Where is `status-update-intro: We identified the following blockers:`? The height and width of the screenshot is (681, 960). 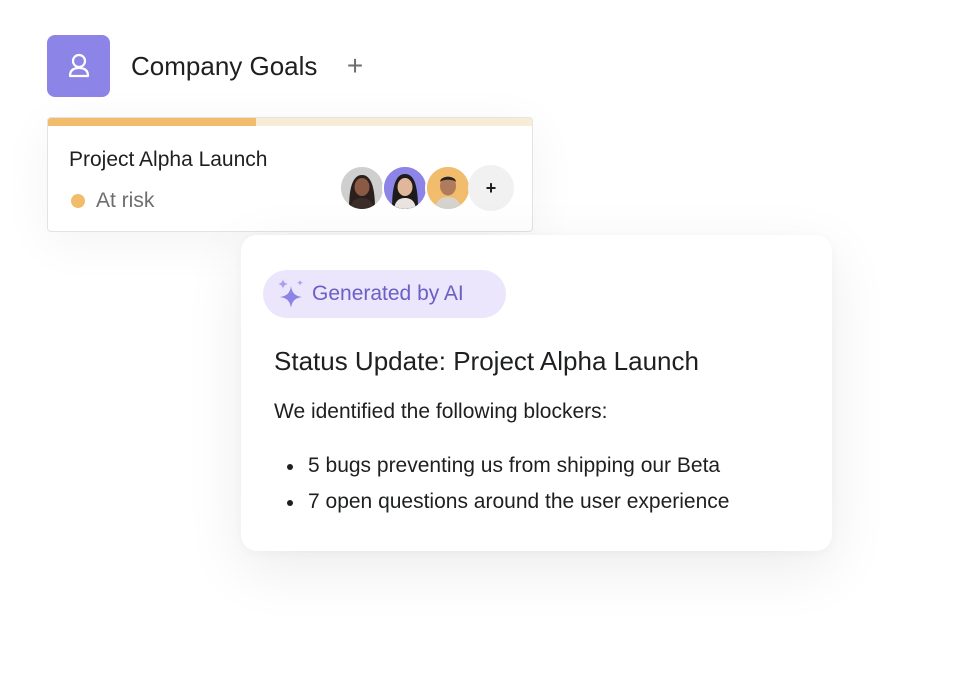
status-update-intro: We identified the following blockers: is located at coordinates (441, 411).